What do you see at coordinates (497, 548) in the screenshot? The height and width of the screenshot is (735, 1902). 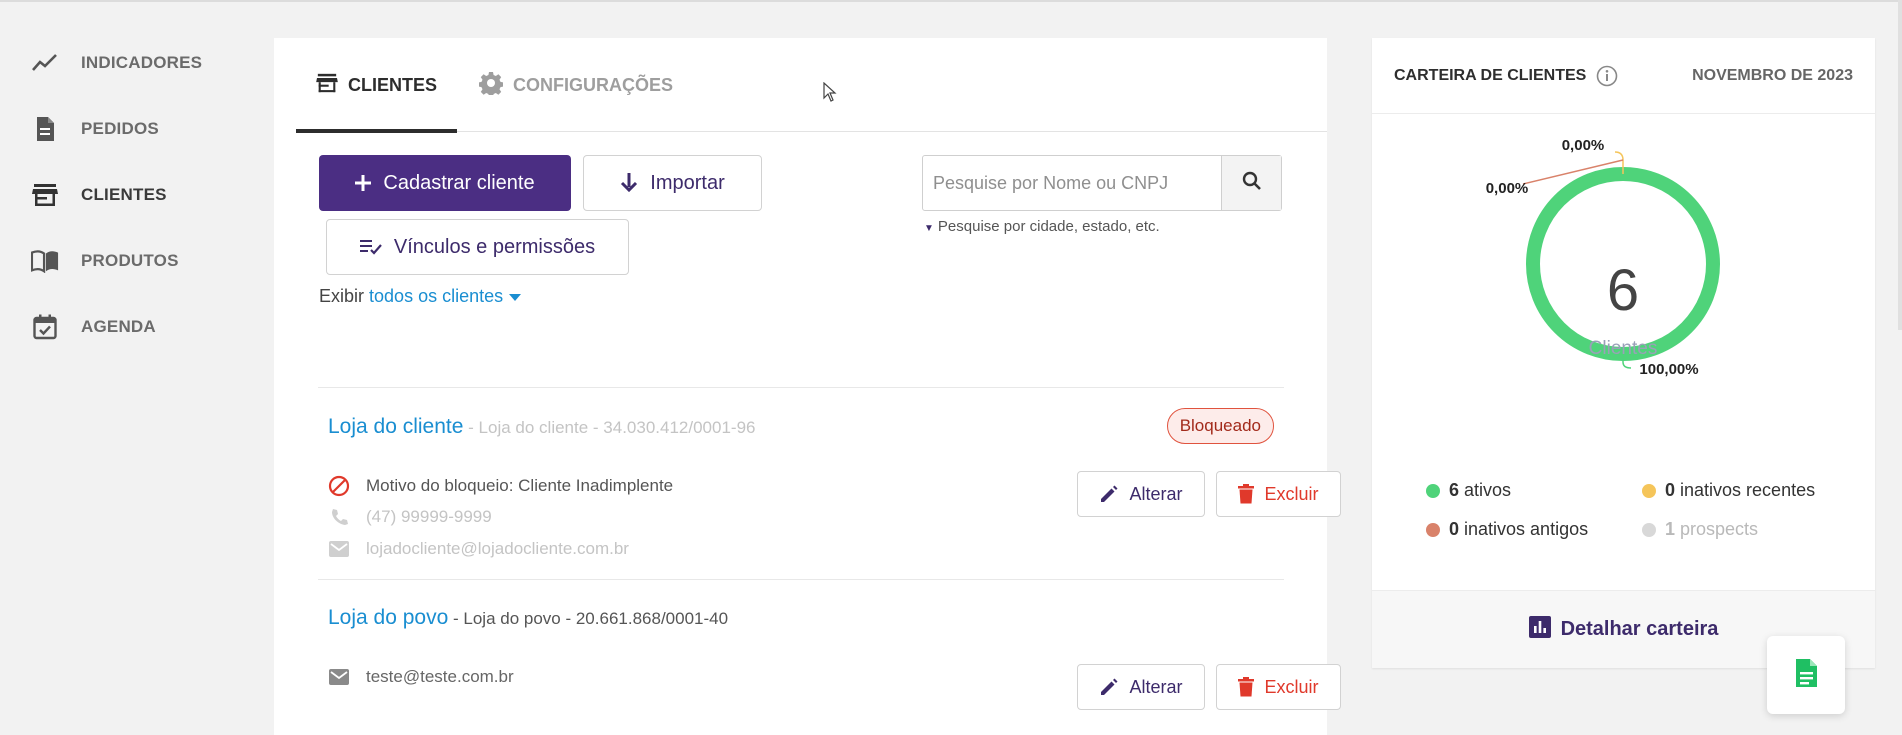 I see `email-text: lojadocliente@lojadocliente.com.br` at bounding box center [497, 548].